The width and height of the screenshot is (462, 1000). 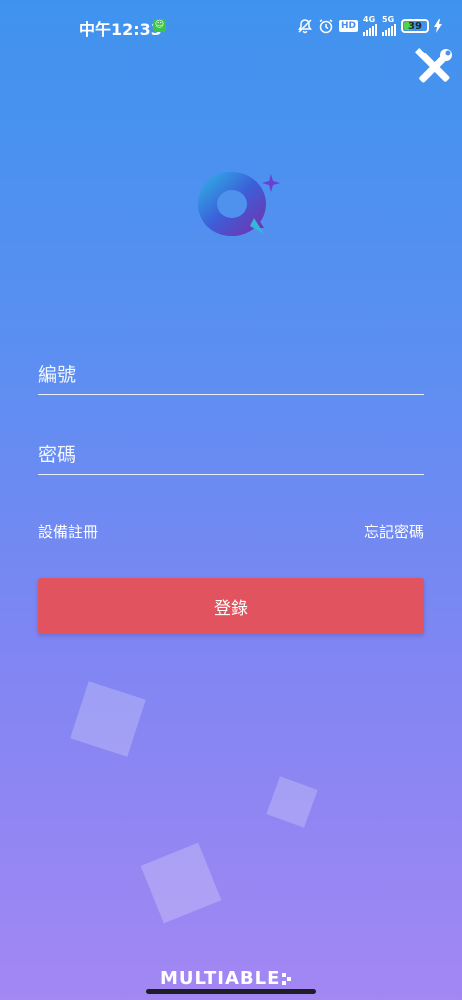 What do you see at coordinates (231, 991) in the screenshot?
I see `home-indicator` at bounding box center [231, 991].